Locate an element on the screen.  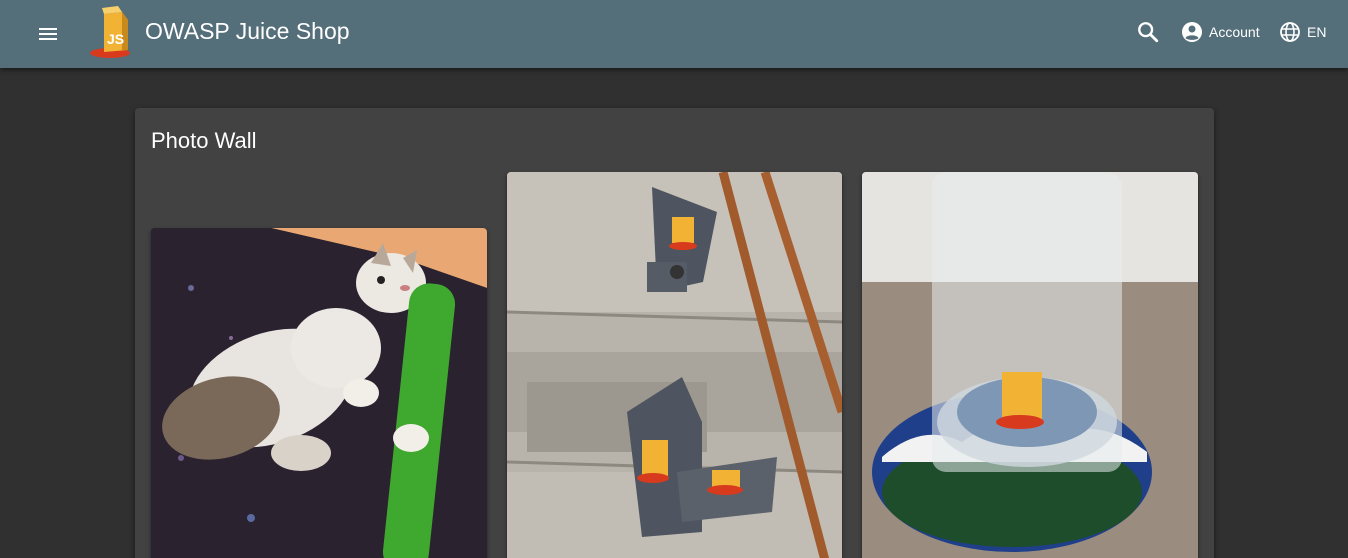
search-button is located at coordinates (1148, 32).